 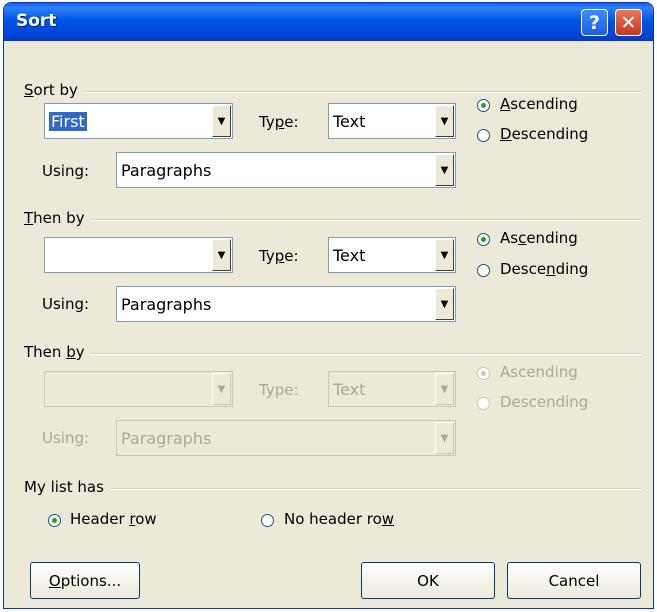 What do you see at coordinates (333, 92) in the screenshot?
I see `sort-by-divider` at bounding box center [333, 92].